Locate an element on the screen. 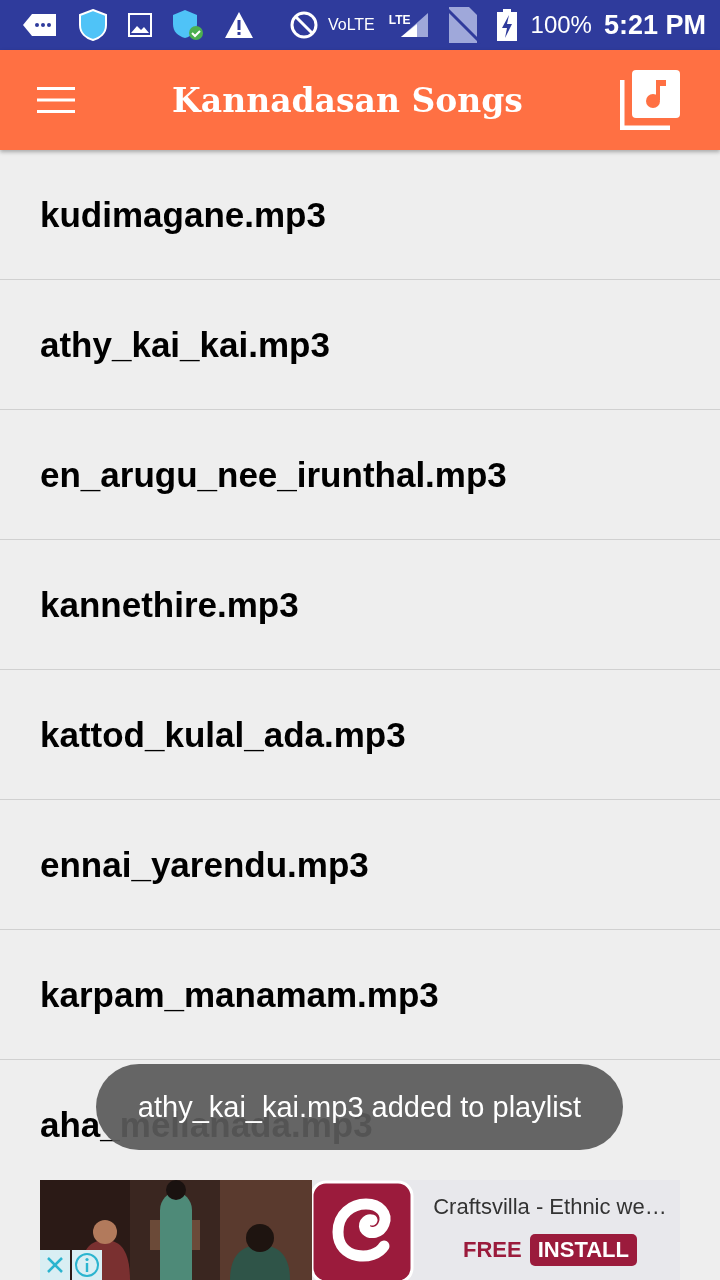 This screenshot has height=1280, width=720. info-icon is located at coordinates (87, 1265).